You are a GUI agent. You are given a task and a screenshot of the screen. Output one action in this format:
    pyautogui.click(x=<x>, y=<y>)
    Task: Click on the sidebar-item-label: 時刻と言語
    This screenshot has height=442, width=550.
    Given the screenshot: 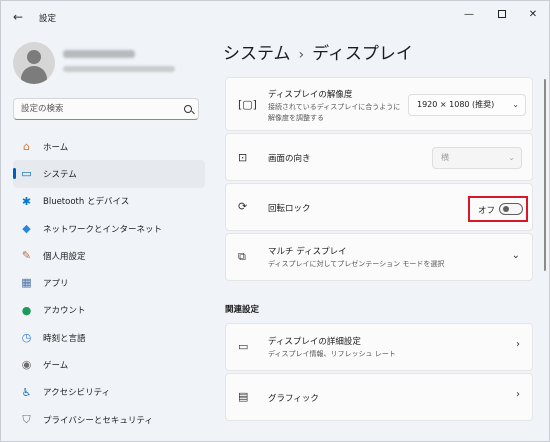 What is the action you would take?
    pyautogui.click(x=64, y=338)
    